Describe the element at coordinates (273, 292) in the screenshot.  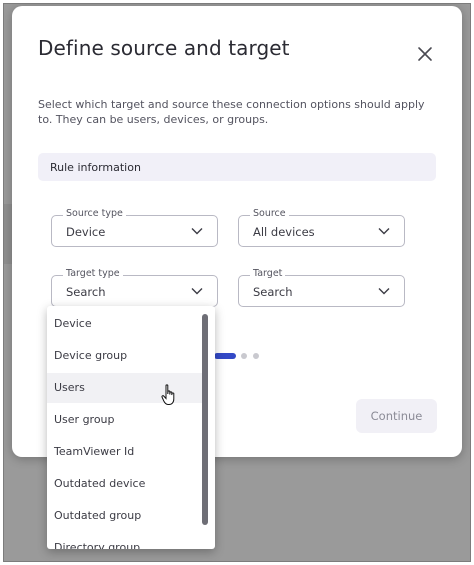
I see `target-value: Search` at that location.